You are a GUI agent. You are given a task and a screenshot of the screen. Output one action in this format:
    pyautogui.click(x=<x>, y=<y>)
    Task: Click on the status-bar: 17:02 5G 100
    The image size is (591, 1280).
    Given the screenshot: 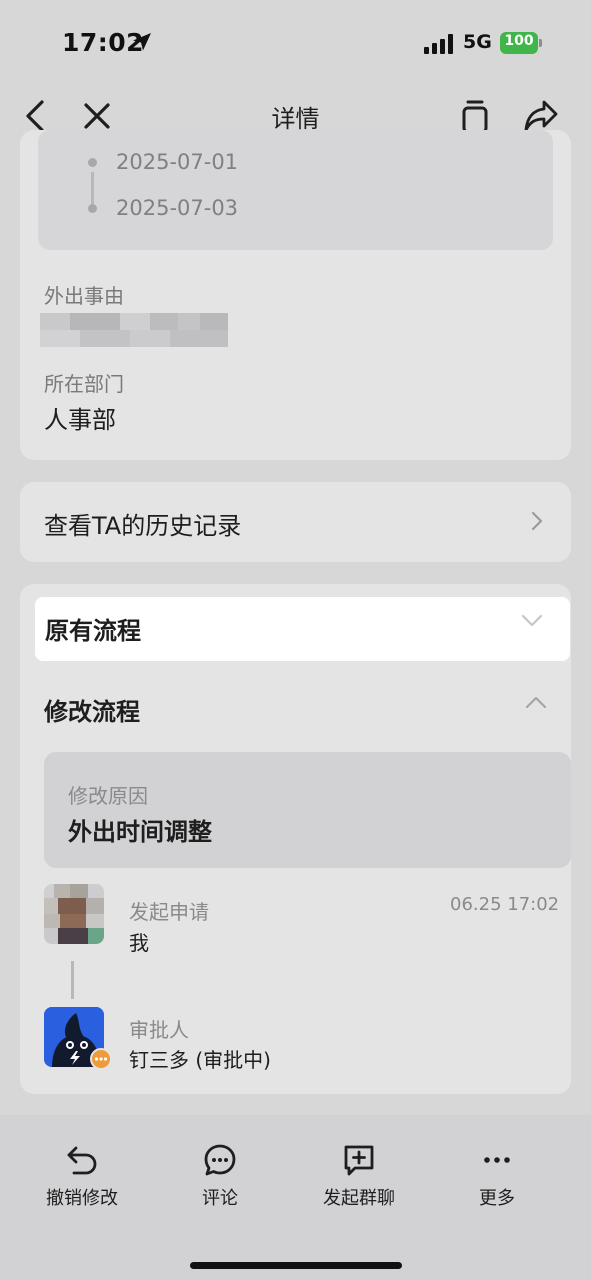 What is the action you would take?
    pyautogui.click(x=295, y=44)
    